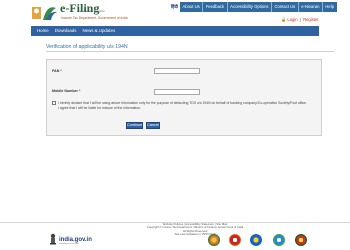  What do you see at coordinates (66, 31) in the screenshot?
I see `nav-item-downloads: Downloads` at bounding box center [66, 31].